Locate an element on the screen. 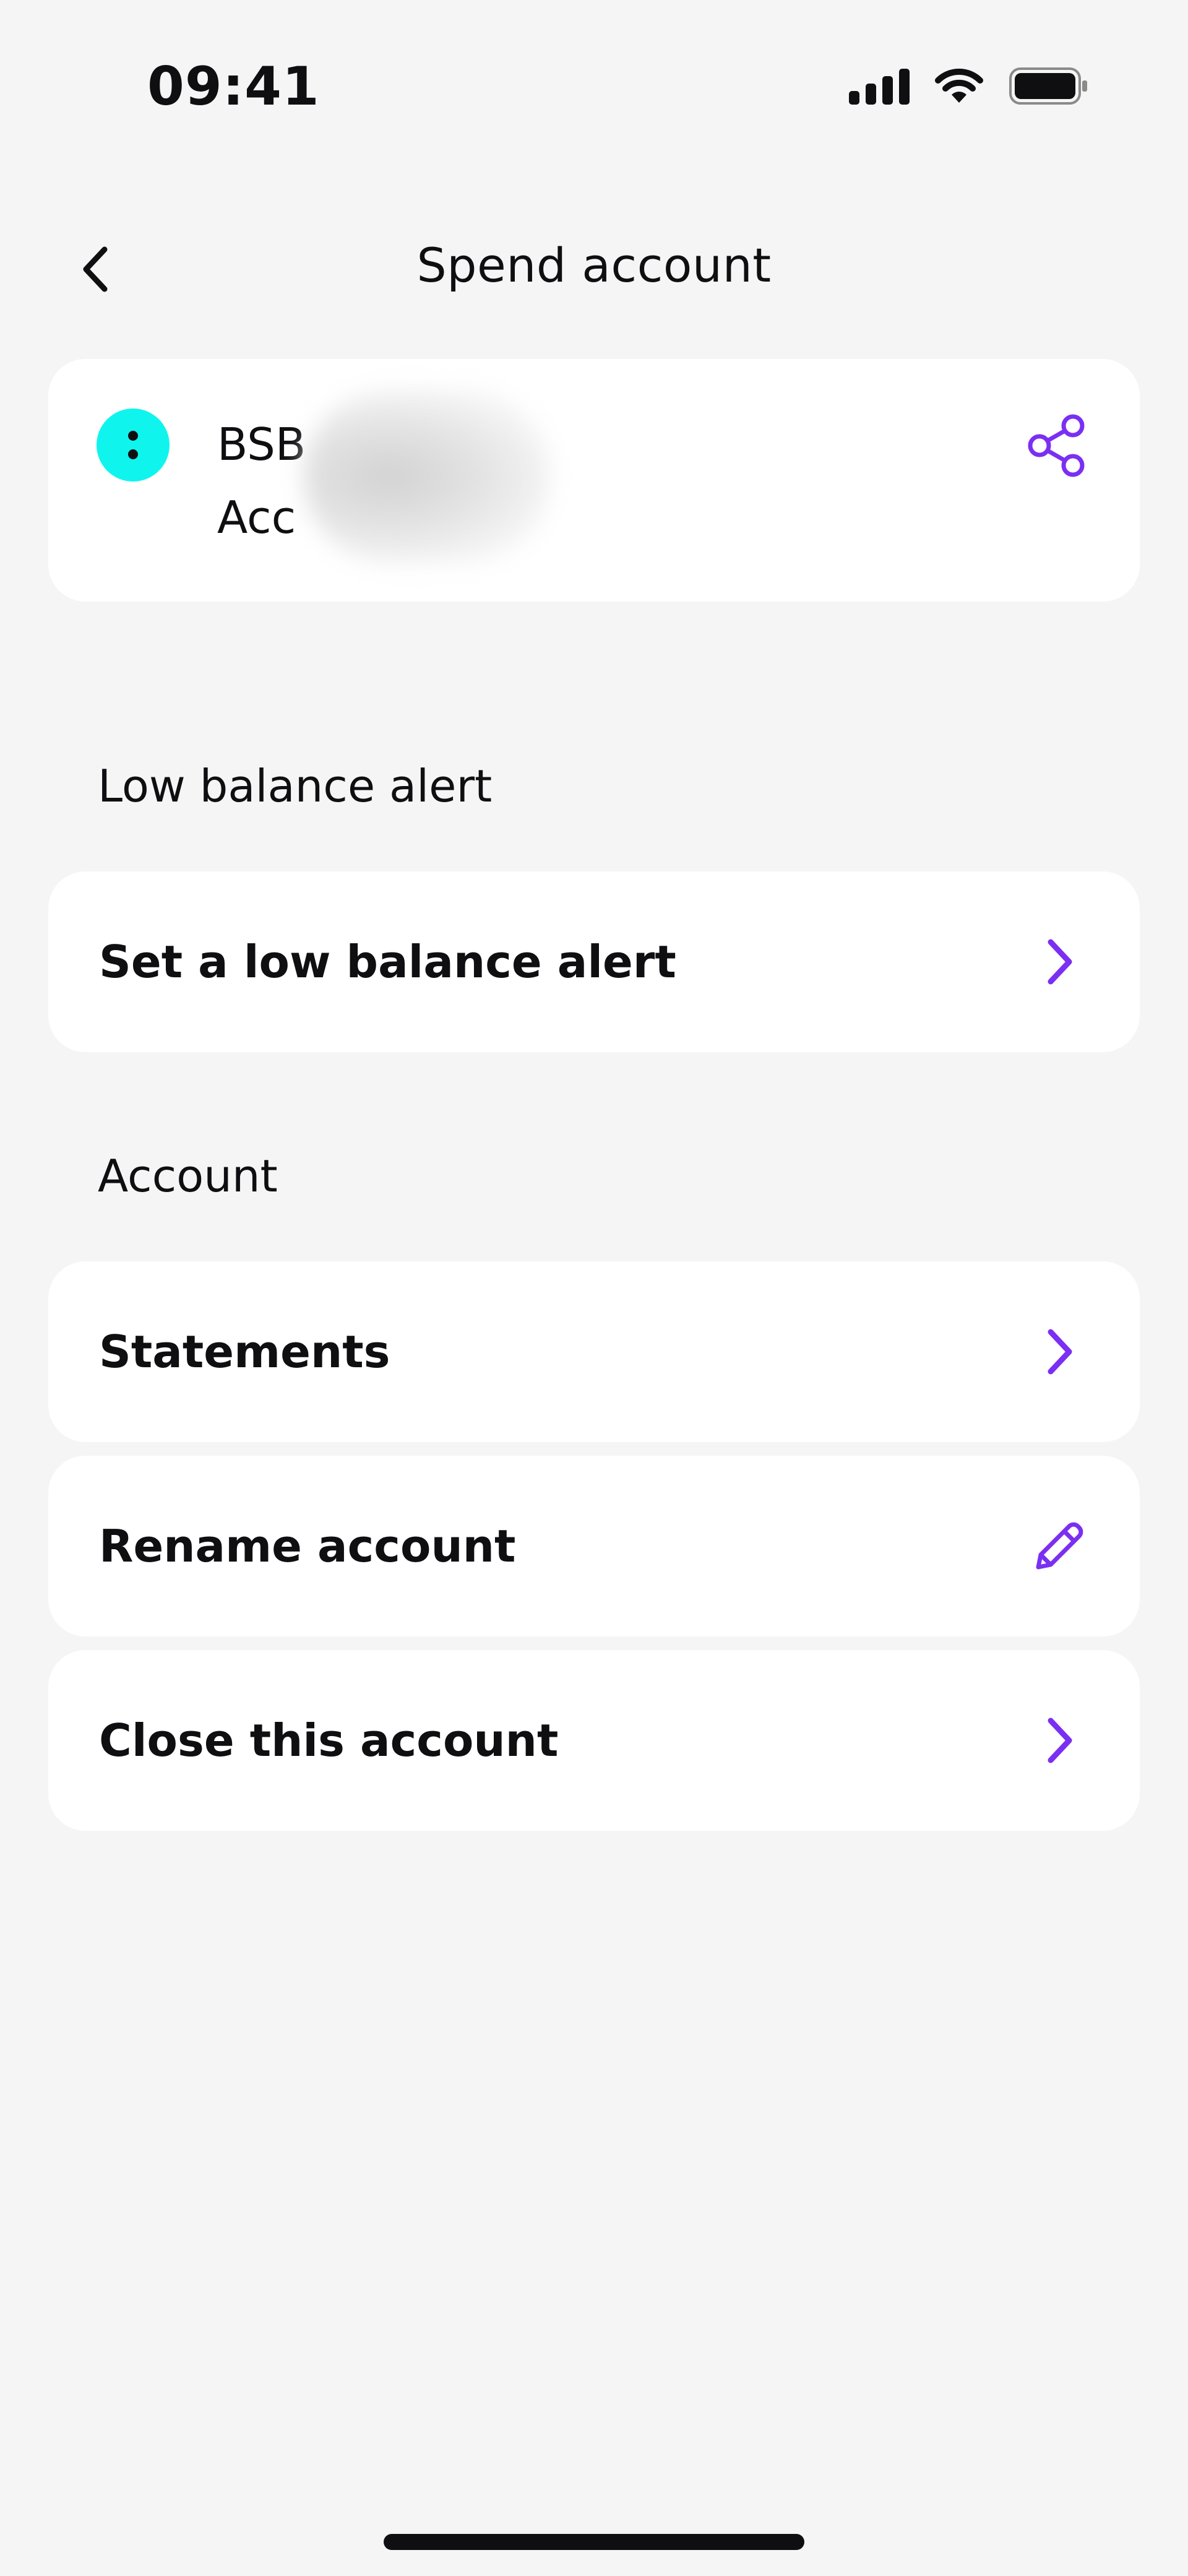 The image size is (1188, 2576). share-button is located at coordinates (1058, 445).